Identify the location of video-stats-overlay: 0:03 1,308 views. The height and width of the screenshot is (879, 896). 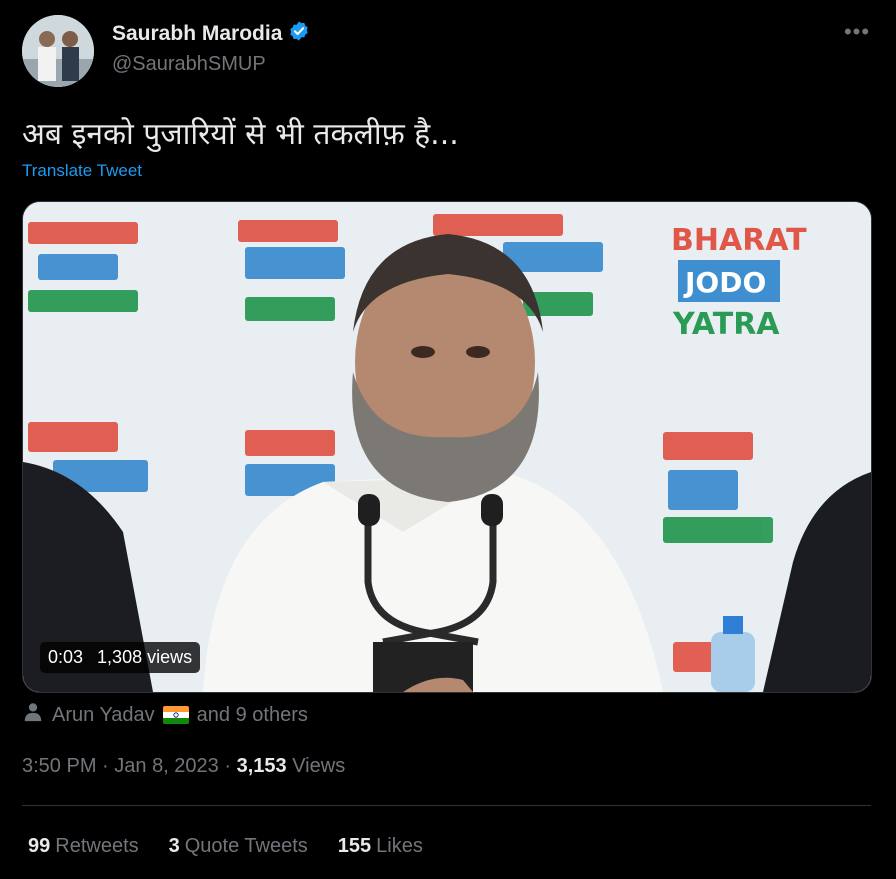
(120, 657).